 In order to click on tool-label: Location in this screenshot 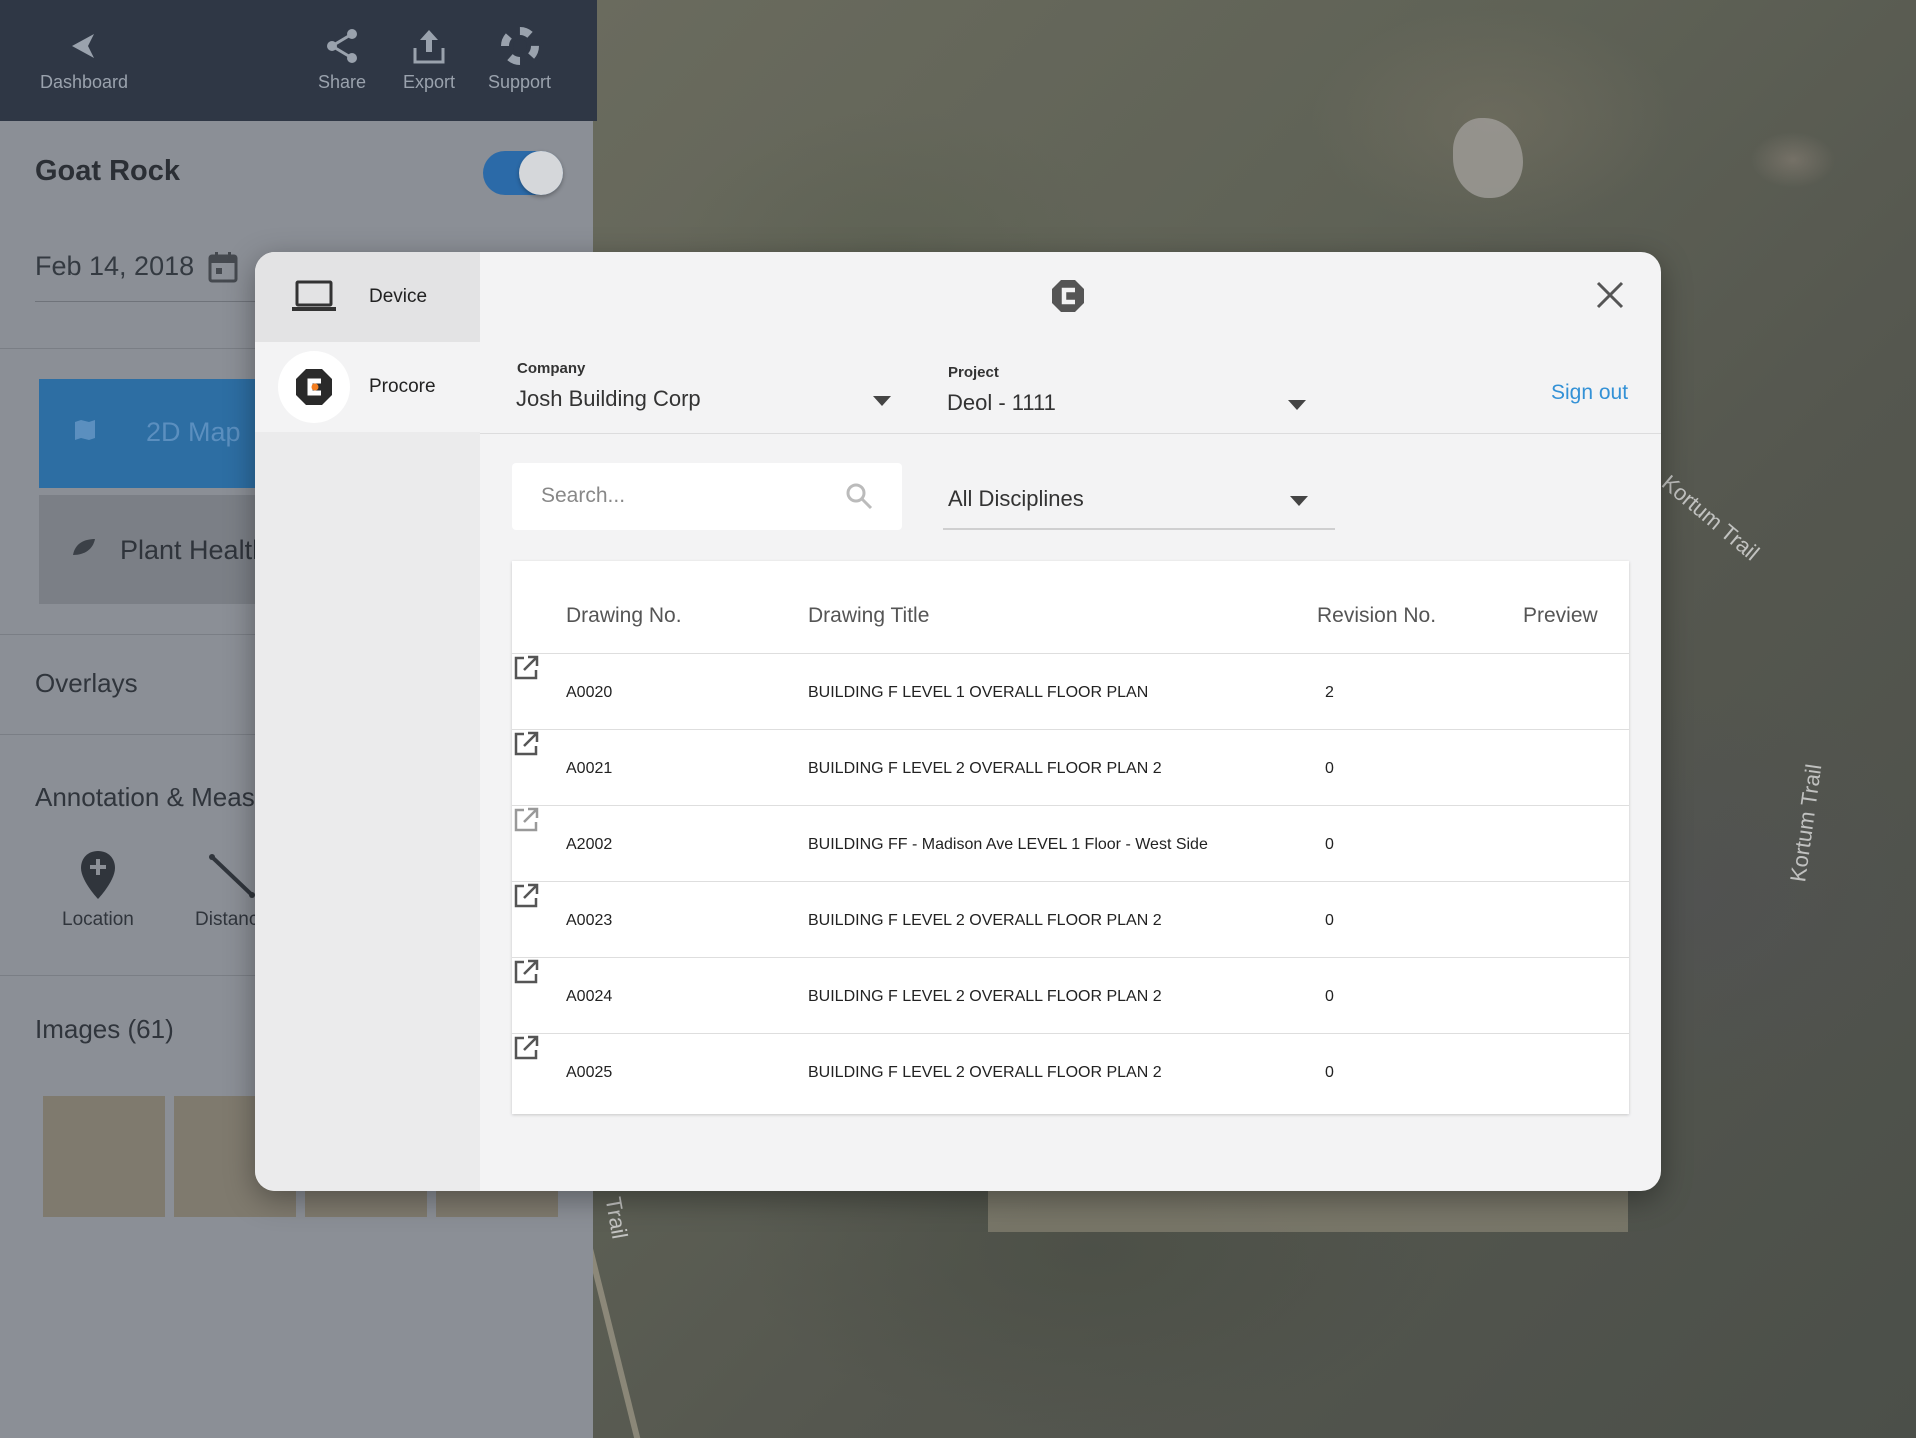, I will do `click(98, 919)`.